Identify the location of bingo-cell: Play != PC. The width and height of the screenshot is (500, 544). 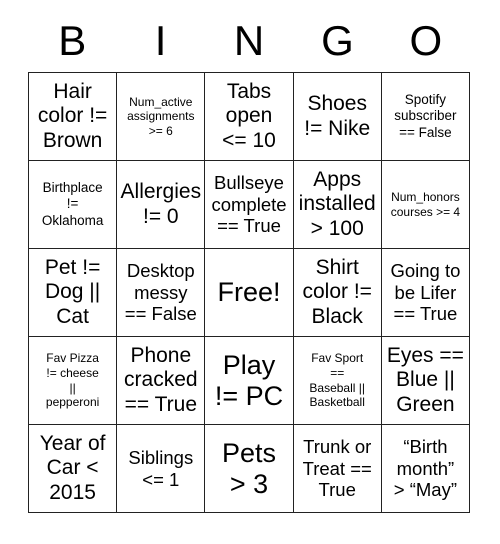
(249, 381).